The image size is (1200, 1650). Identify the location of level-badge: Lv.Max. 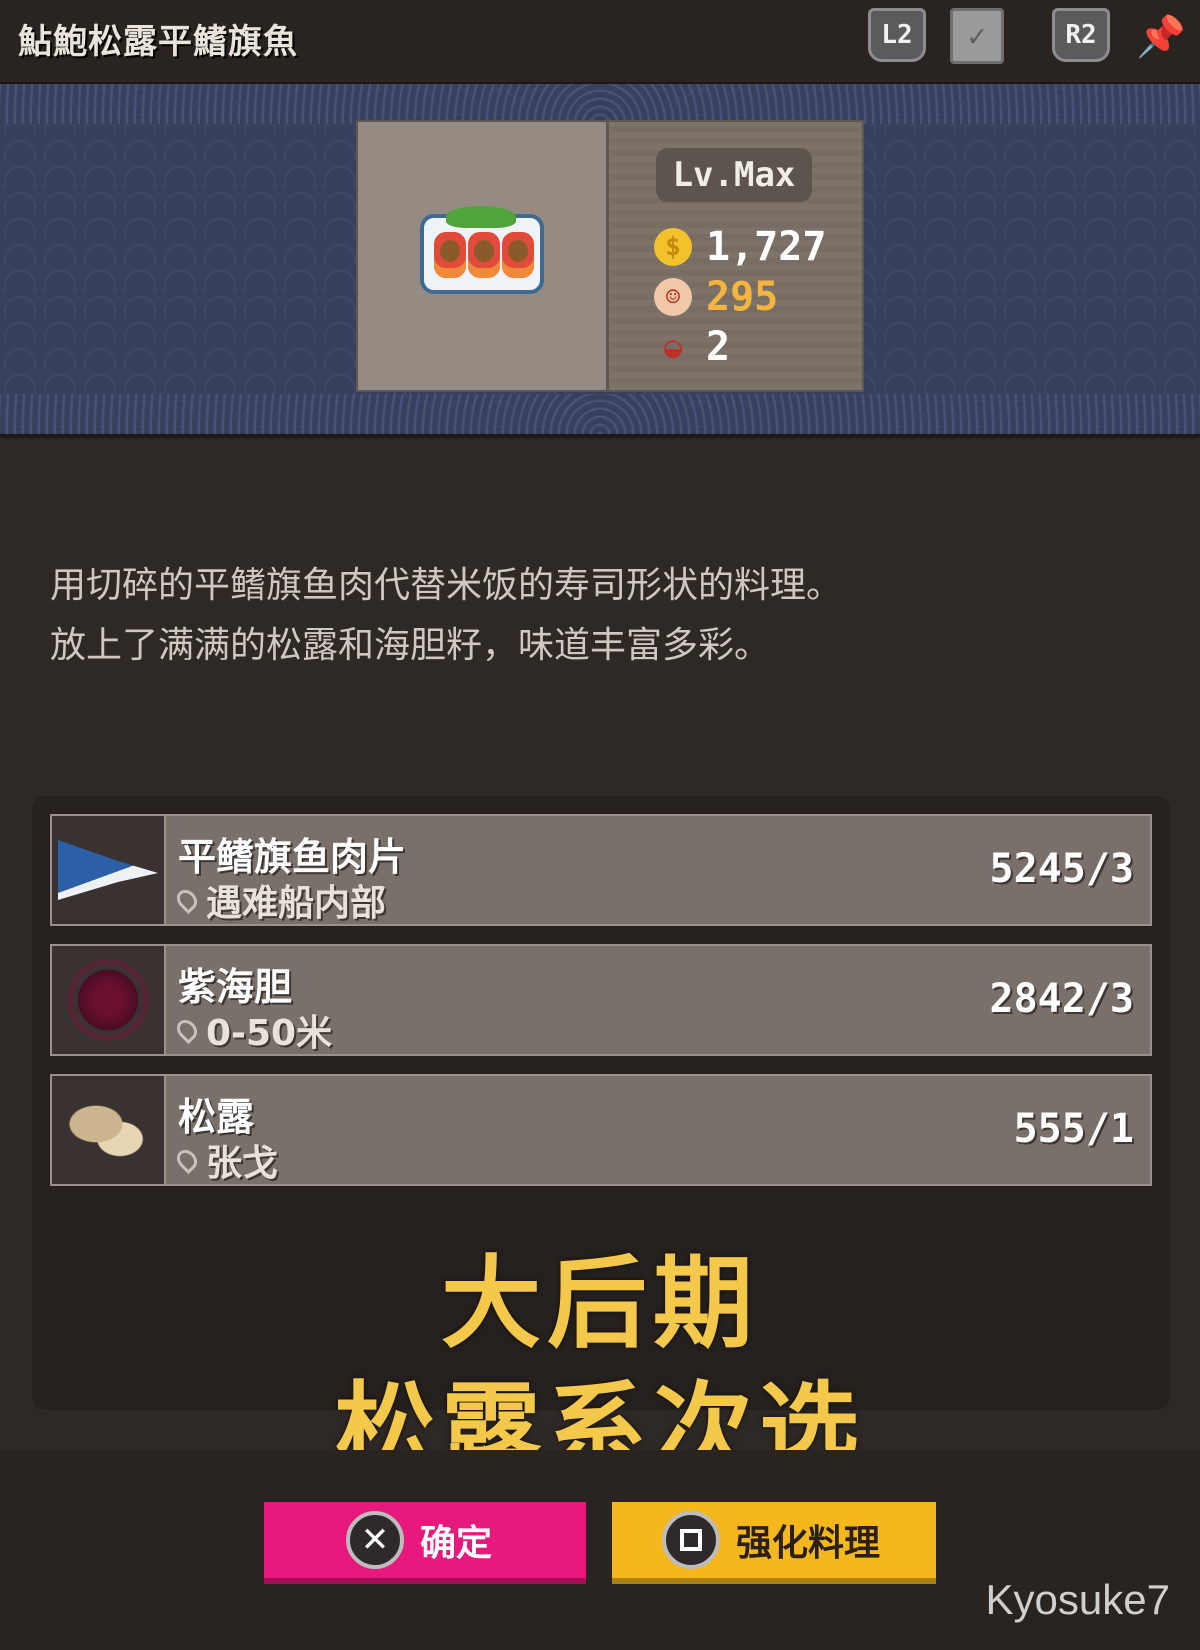
(734, 175).